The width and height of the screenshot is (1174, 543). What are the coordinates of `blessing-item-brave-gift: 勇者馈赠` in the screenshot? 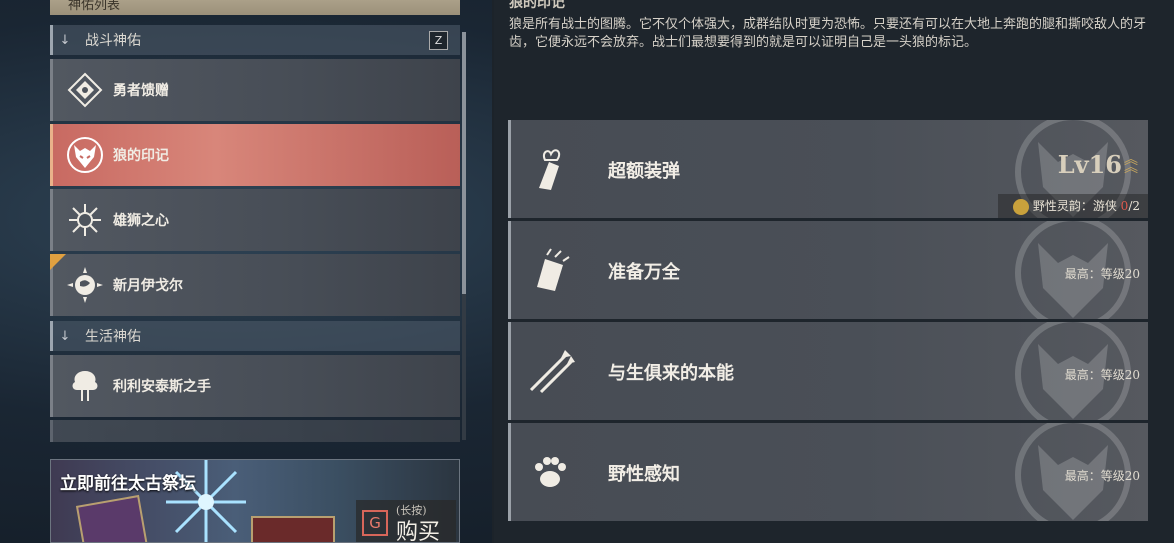 It's located at (255, 90).